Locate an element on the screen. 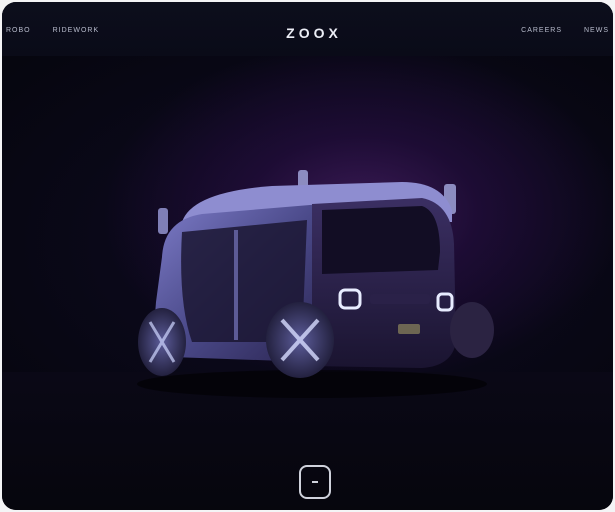  vehicle-door-pillar is located at coordinates (236, 285).